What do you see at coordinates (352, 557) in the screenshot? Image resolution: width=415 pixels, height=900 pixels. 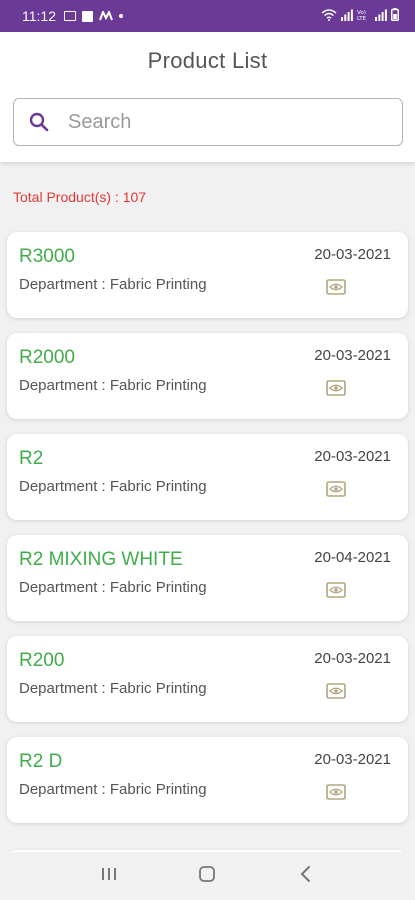 I see `product-date: 20-04-2021` at bounding box center [352, 557].